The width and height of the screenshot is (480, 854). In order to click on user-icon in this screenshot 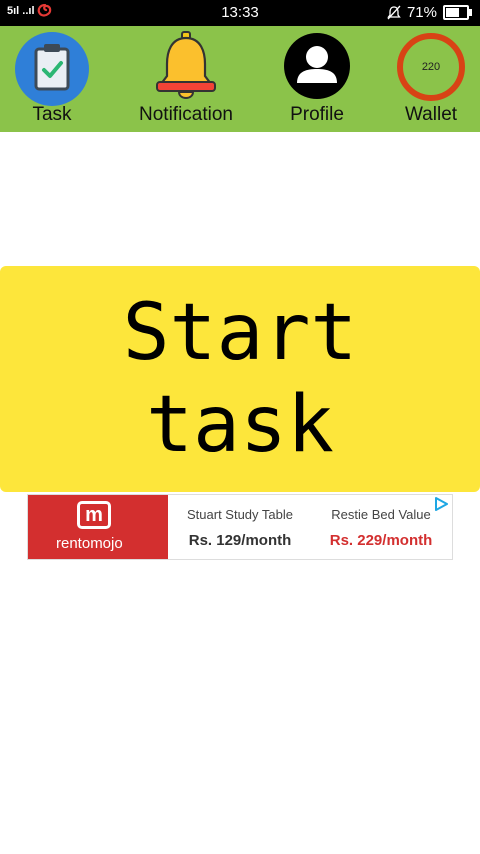, I will do `click(317, 66)`.